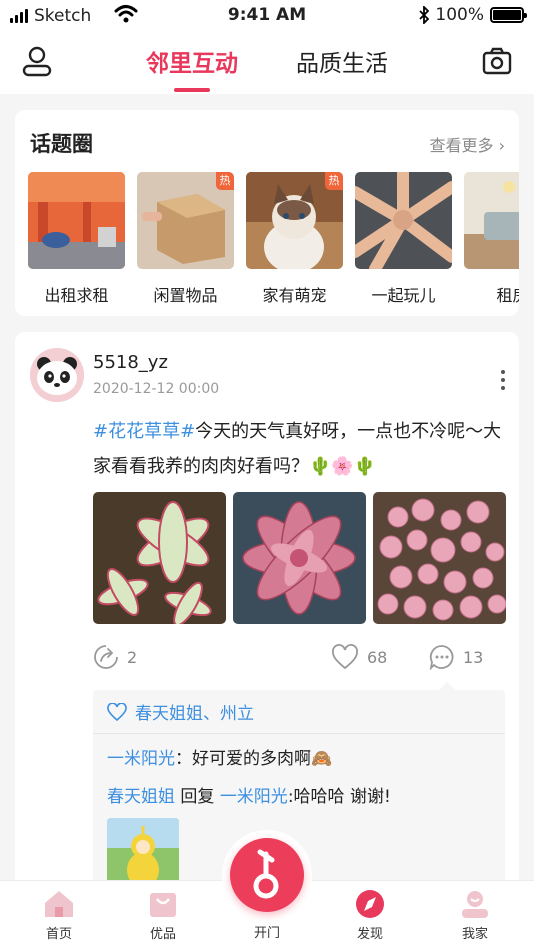 This screenshot has width=534, height=950. What do you see at coordinates (192, 61) in the screenshot?
I see `tab-neighbor: 邻里互动` at bounding box center [192, 61].